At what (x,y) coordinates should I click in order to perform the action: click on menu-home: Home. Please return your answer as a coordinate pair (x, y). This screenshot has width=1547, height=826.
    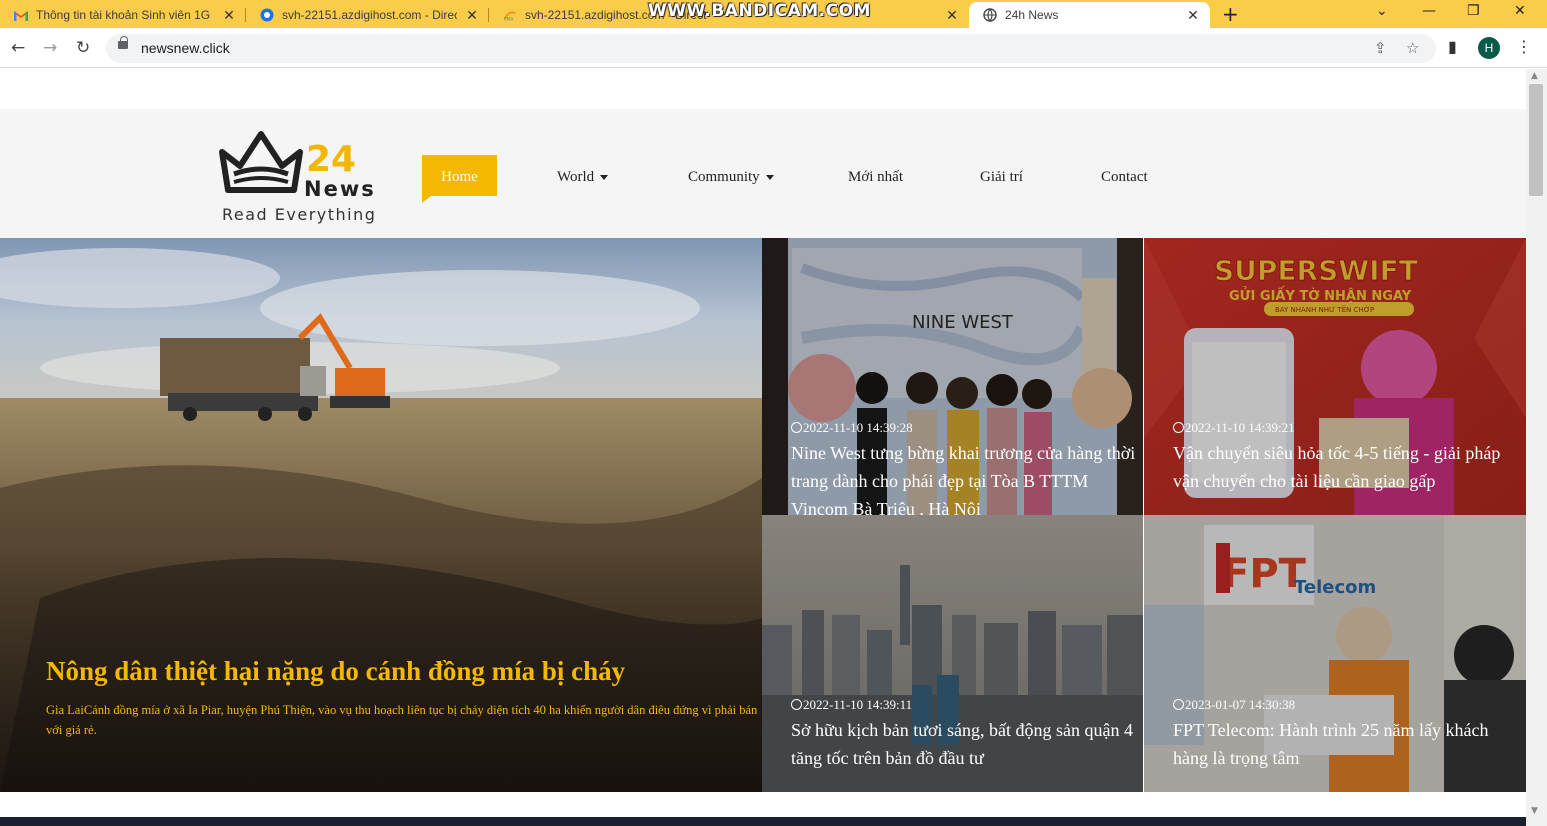
    Looking at the image, I should click on (459, 179).